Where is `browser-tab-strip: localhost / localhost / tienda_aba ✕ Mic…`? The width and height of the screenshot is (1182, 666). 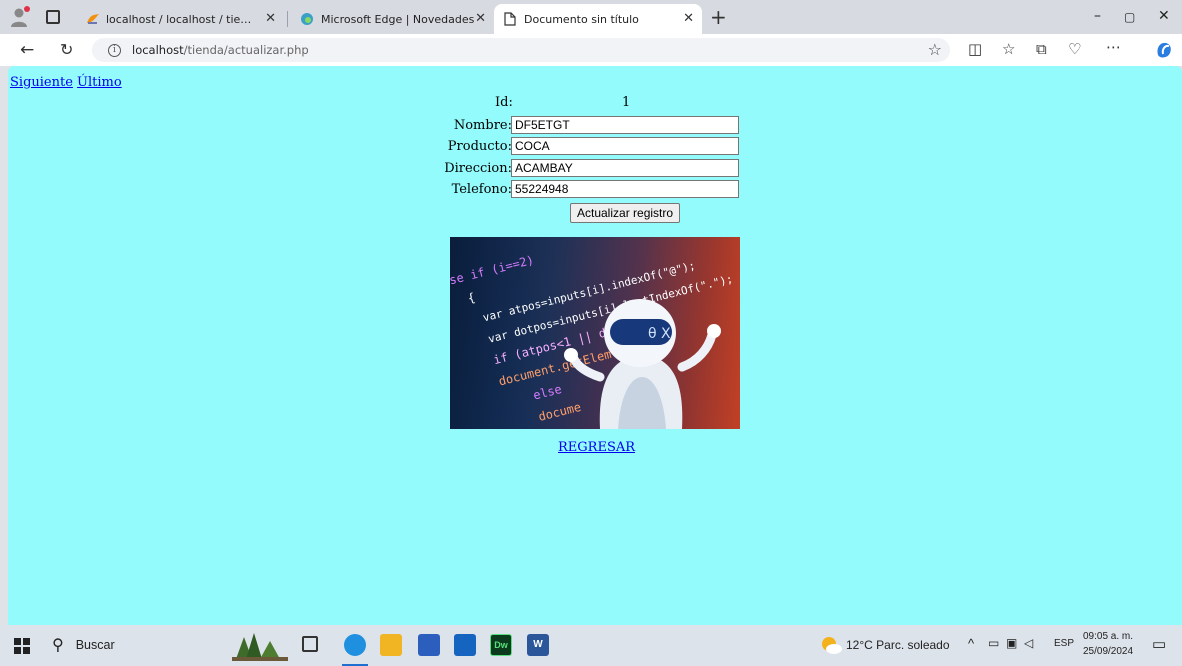
browser-tab-strip: localhost / localhost / tienda_aba ✕ Mic… is located at coordinates (591, 17).